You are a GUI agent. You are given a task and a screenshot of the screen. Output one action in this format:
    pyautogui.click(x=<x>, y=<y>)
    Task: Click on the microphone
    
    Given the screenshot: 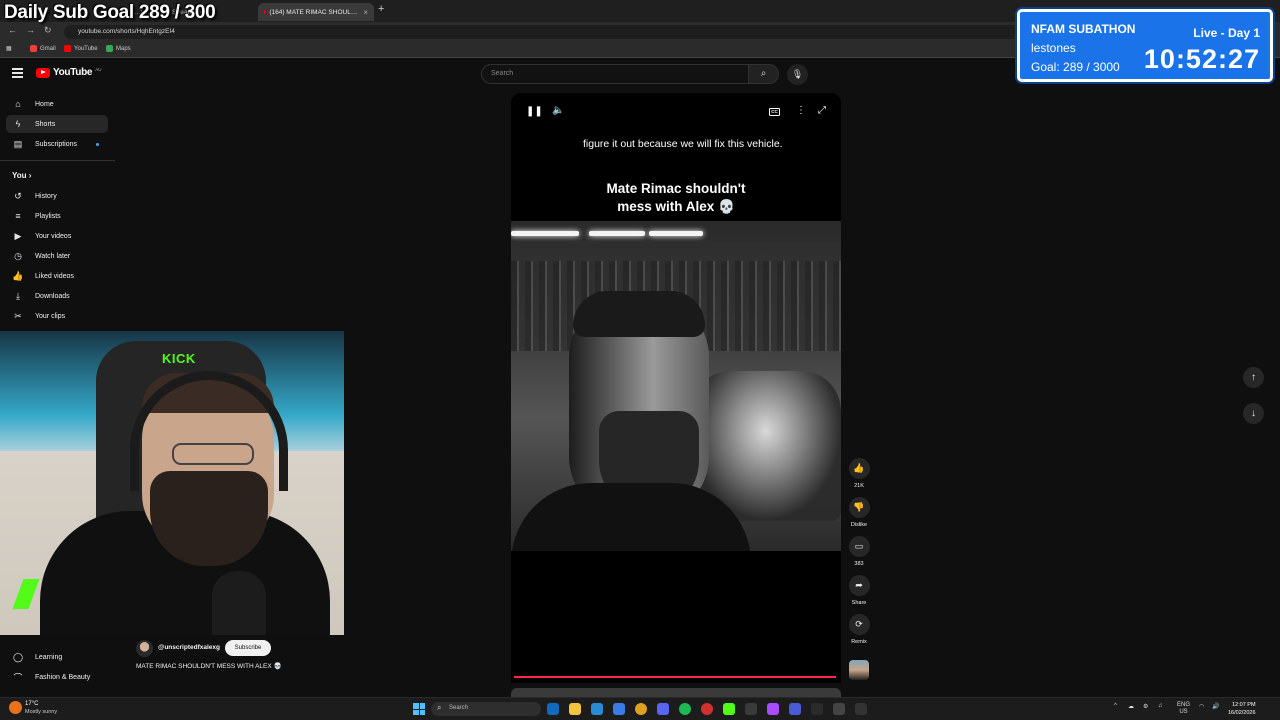 What is the action you would take?
    pyautogui.click(x=239, y=603)
    